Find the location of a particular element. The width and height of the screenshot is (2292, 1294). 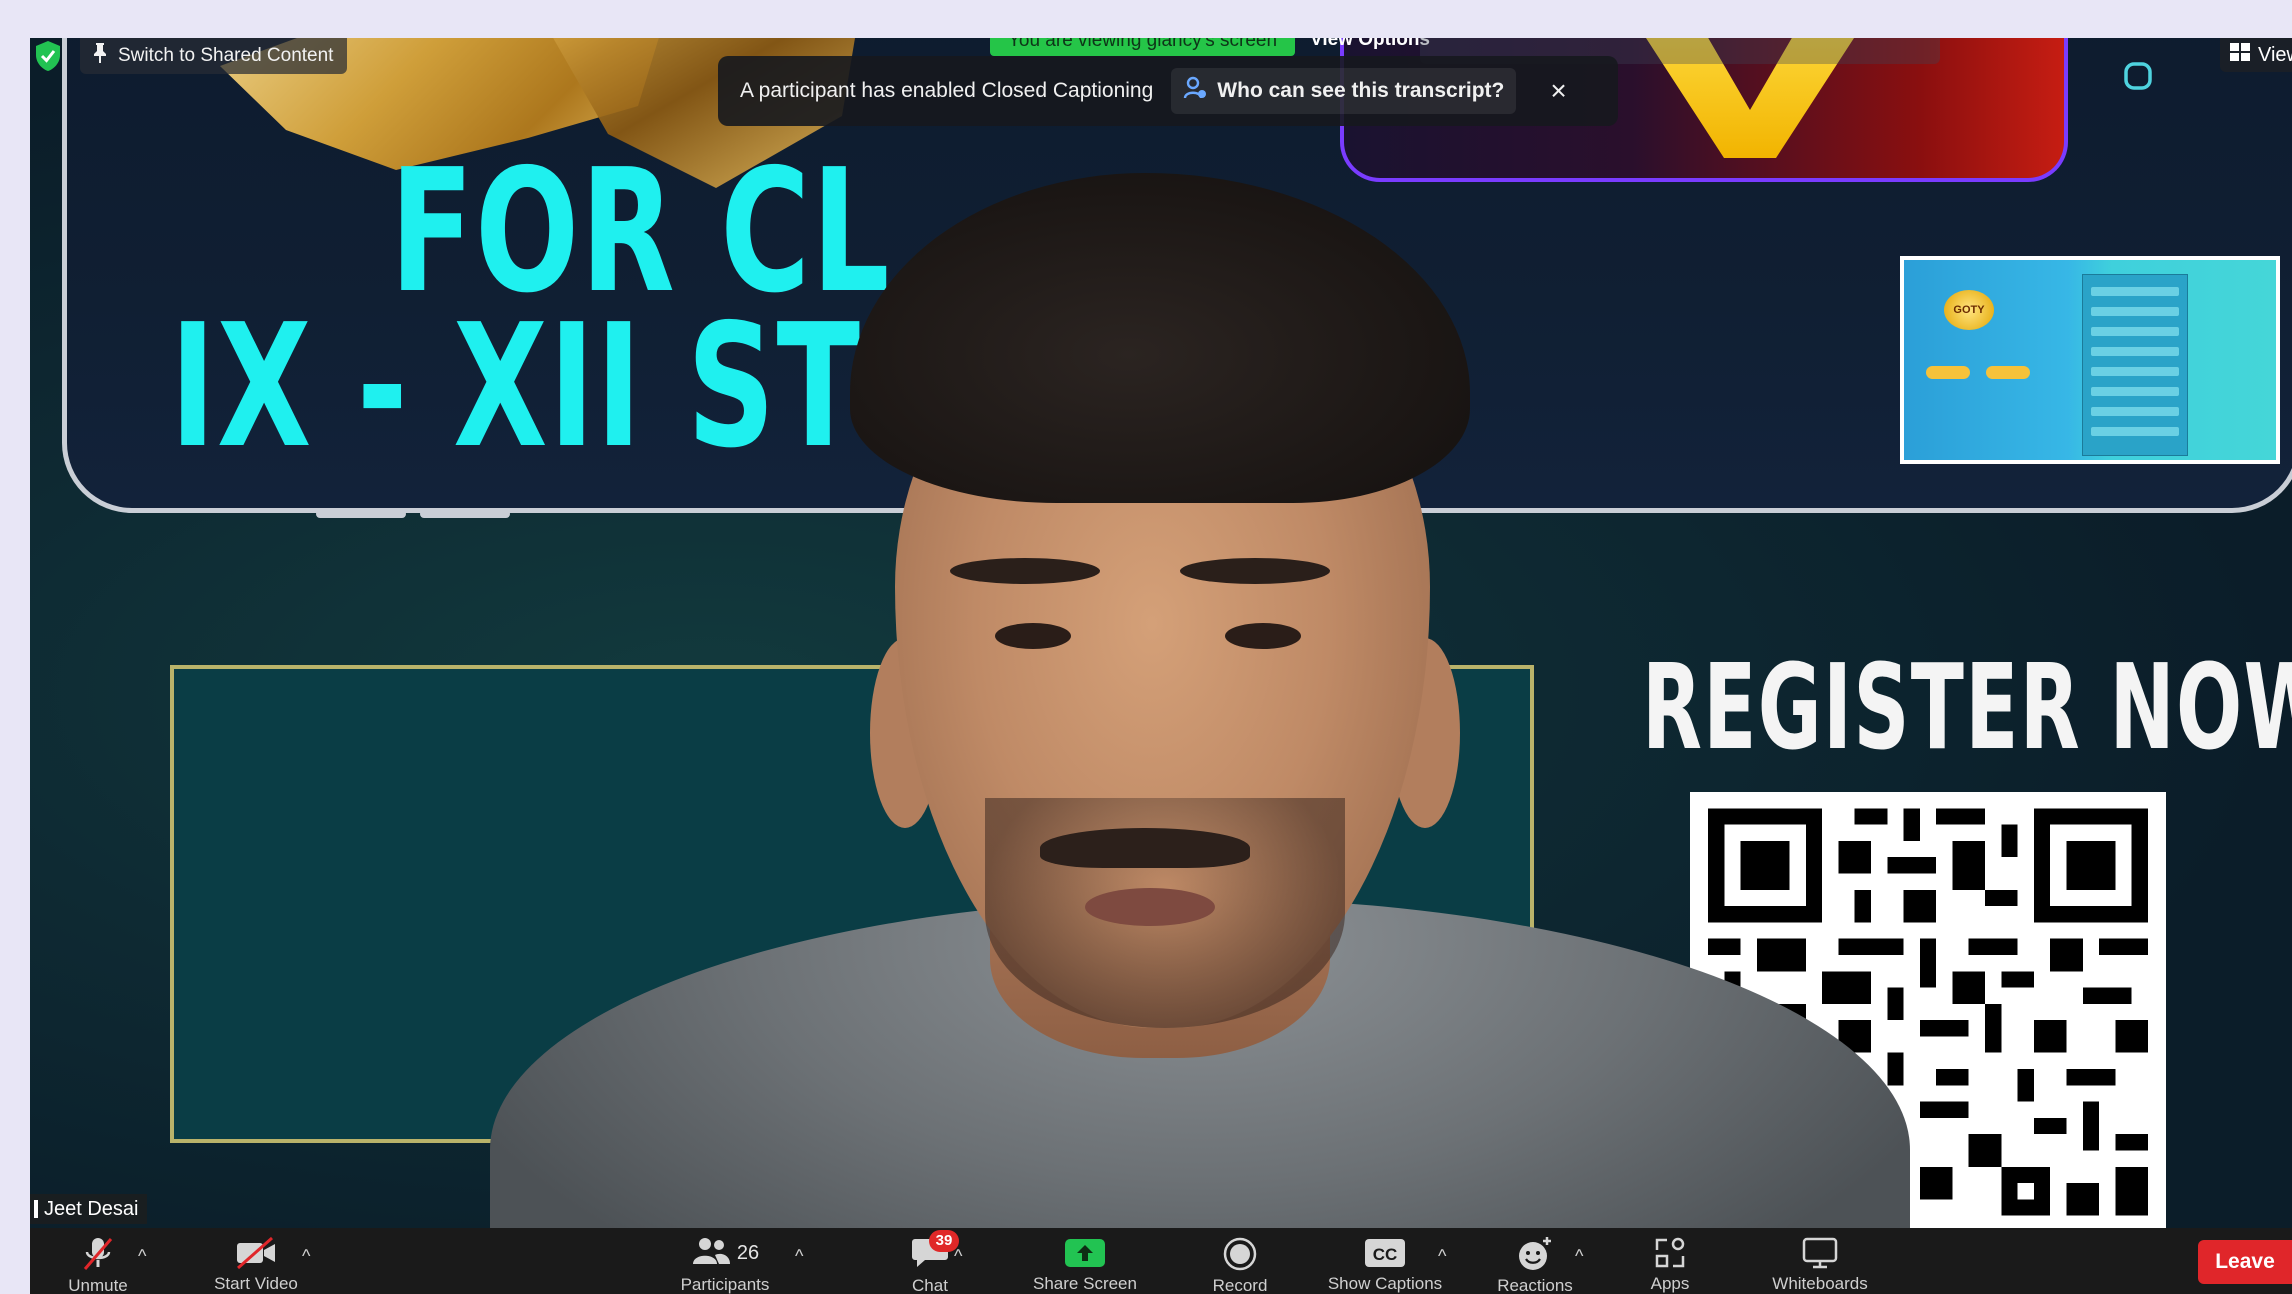

shared-screen-thumbnail: GOTY is located at coordinates (2090, 360).